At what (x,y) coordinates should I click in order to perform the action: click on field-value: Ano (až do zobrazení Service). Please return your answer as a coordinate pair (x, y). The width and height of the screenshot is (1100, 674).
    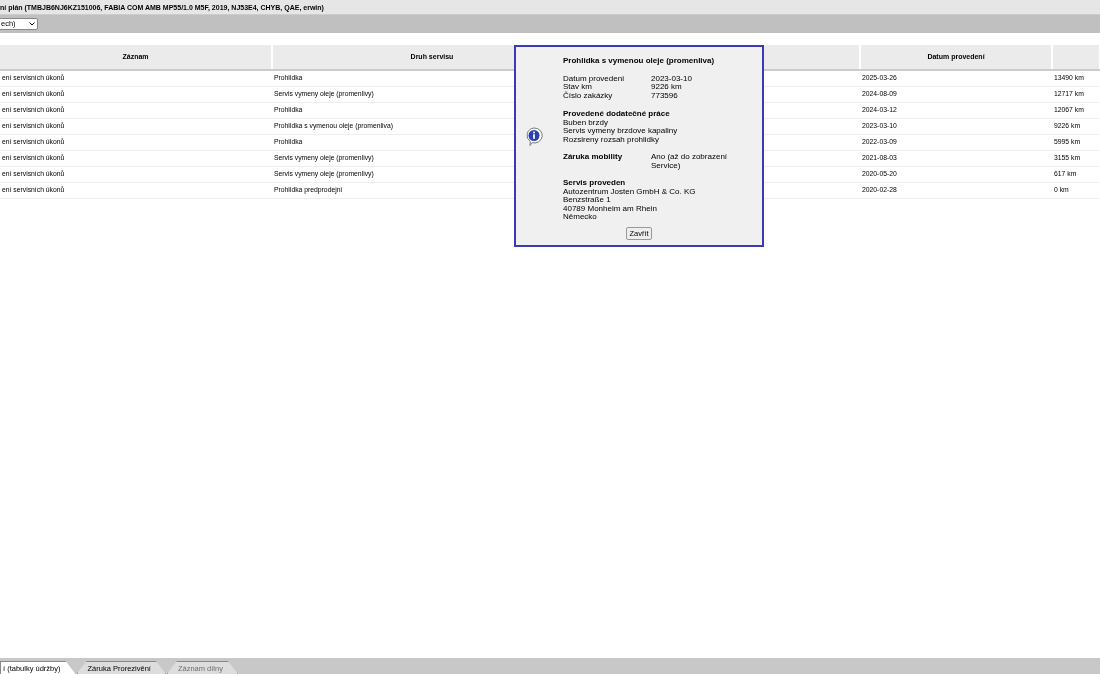
    Looking at the image, I should click on (690, 161).